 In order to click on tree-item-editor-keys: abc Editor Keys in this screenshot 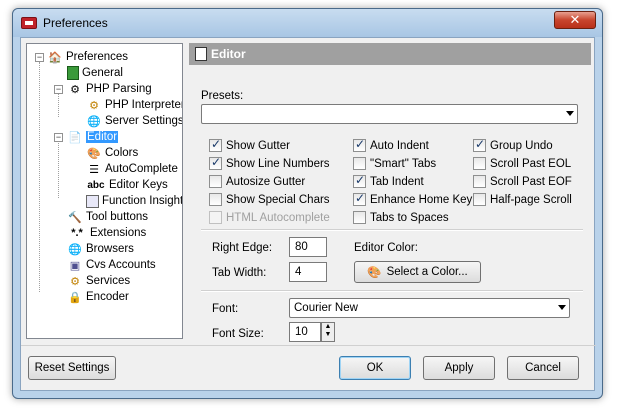, I will do `click(126, 185)`.